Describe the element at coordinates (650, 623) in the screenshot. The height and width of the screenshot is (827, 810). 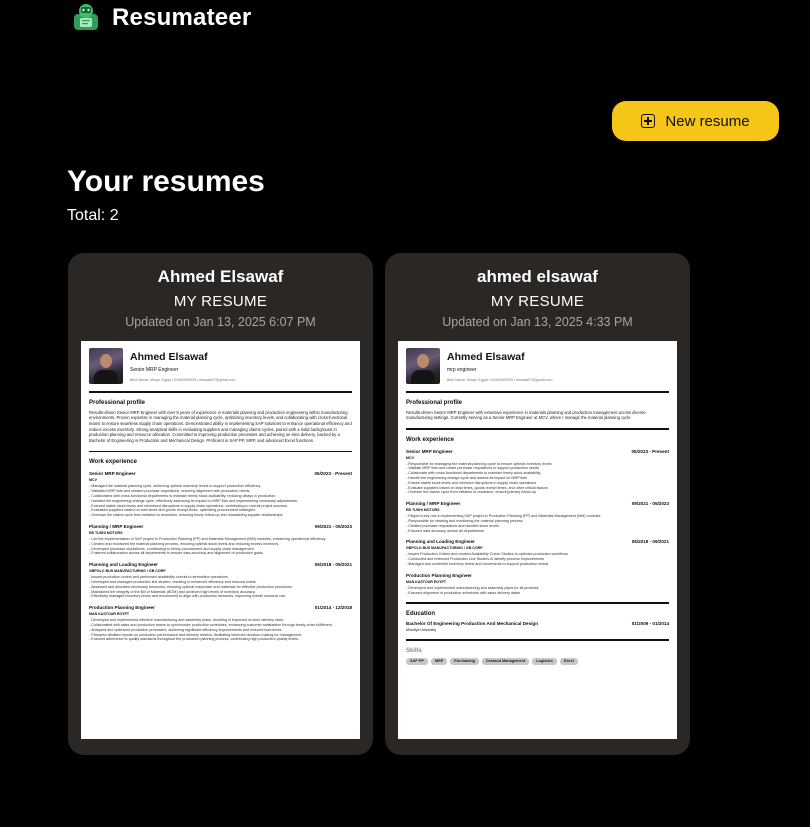
I see `education-date: 01/2009 - 01/2014` at that location.